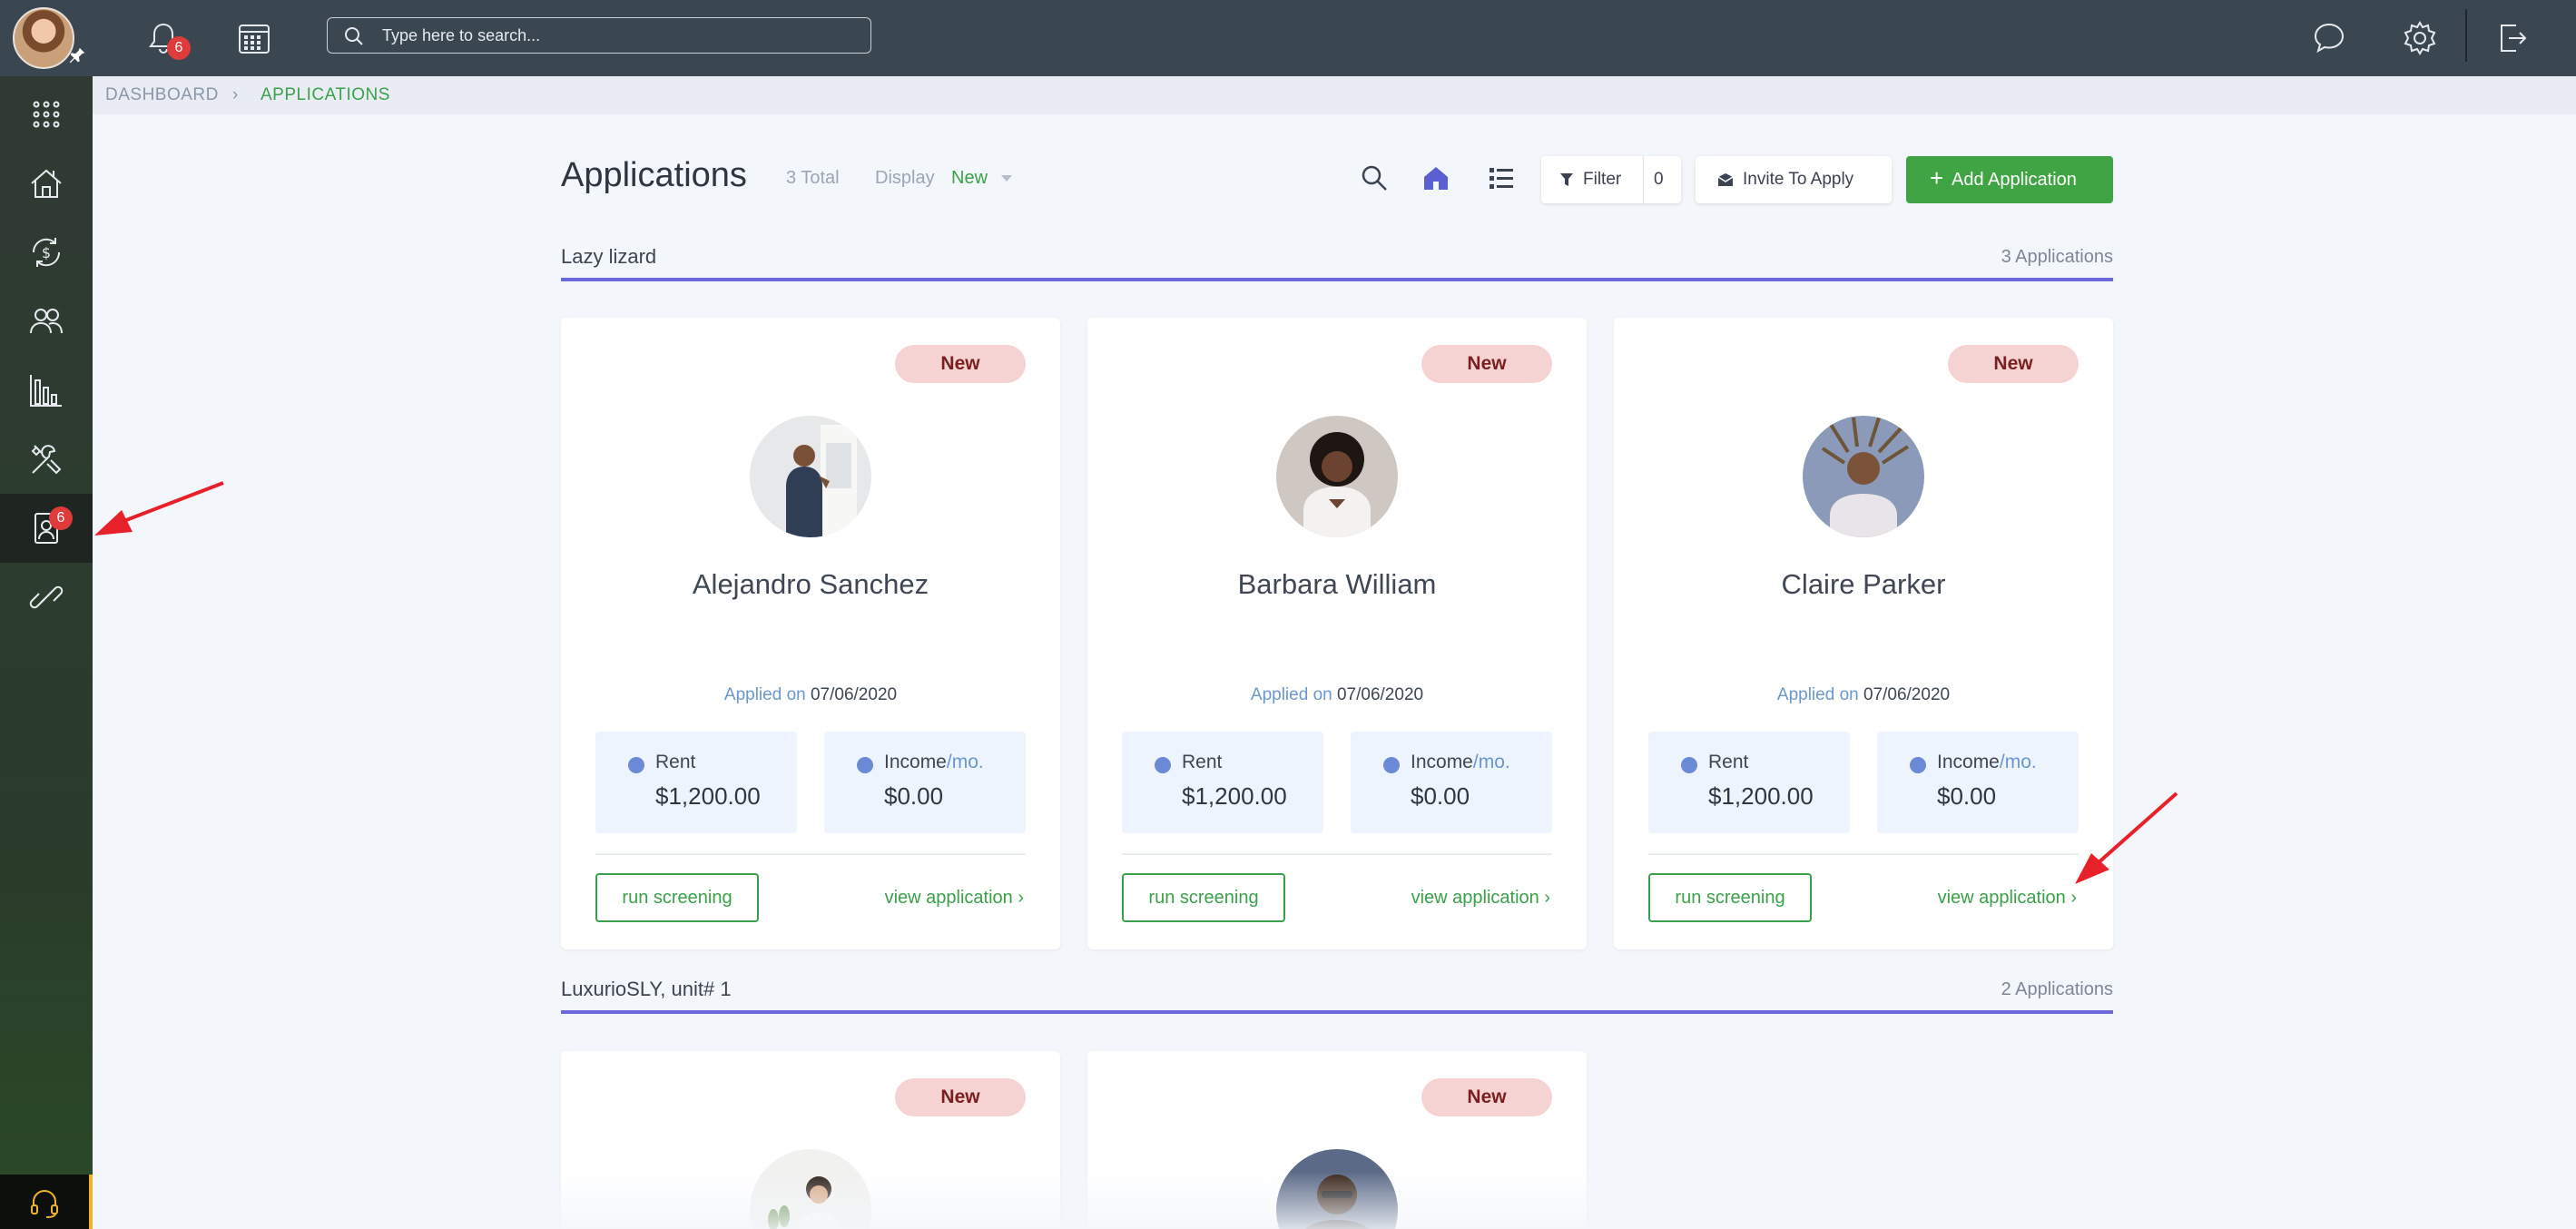  I want to click on sidebar-item-people, so click(46, 322).